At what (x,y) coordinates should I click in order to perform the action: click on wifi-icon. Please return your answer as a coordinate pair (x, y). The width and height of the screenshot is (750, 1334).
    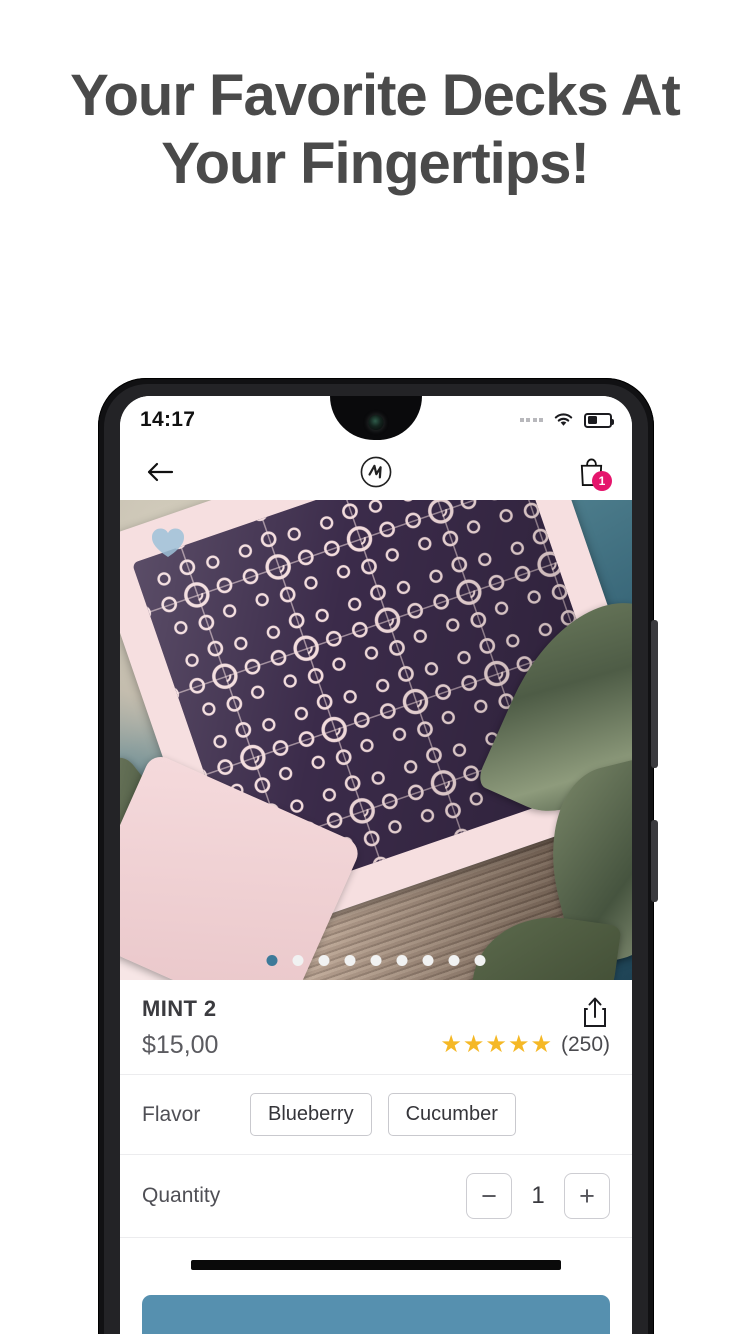
    Looking at the image, I should click on (563, 420).